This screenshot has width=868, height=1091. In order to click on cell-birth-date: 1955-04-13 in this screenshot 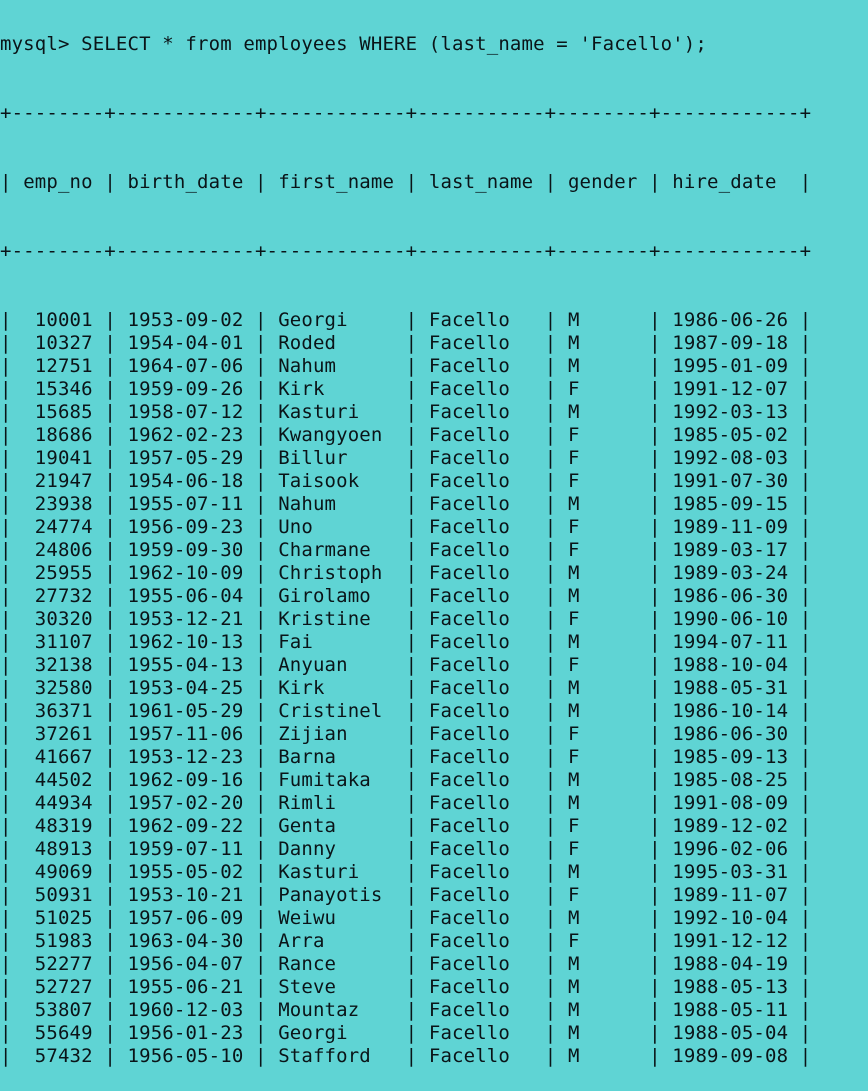, I will do `click(185, 665)`.